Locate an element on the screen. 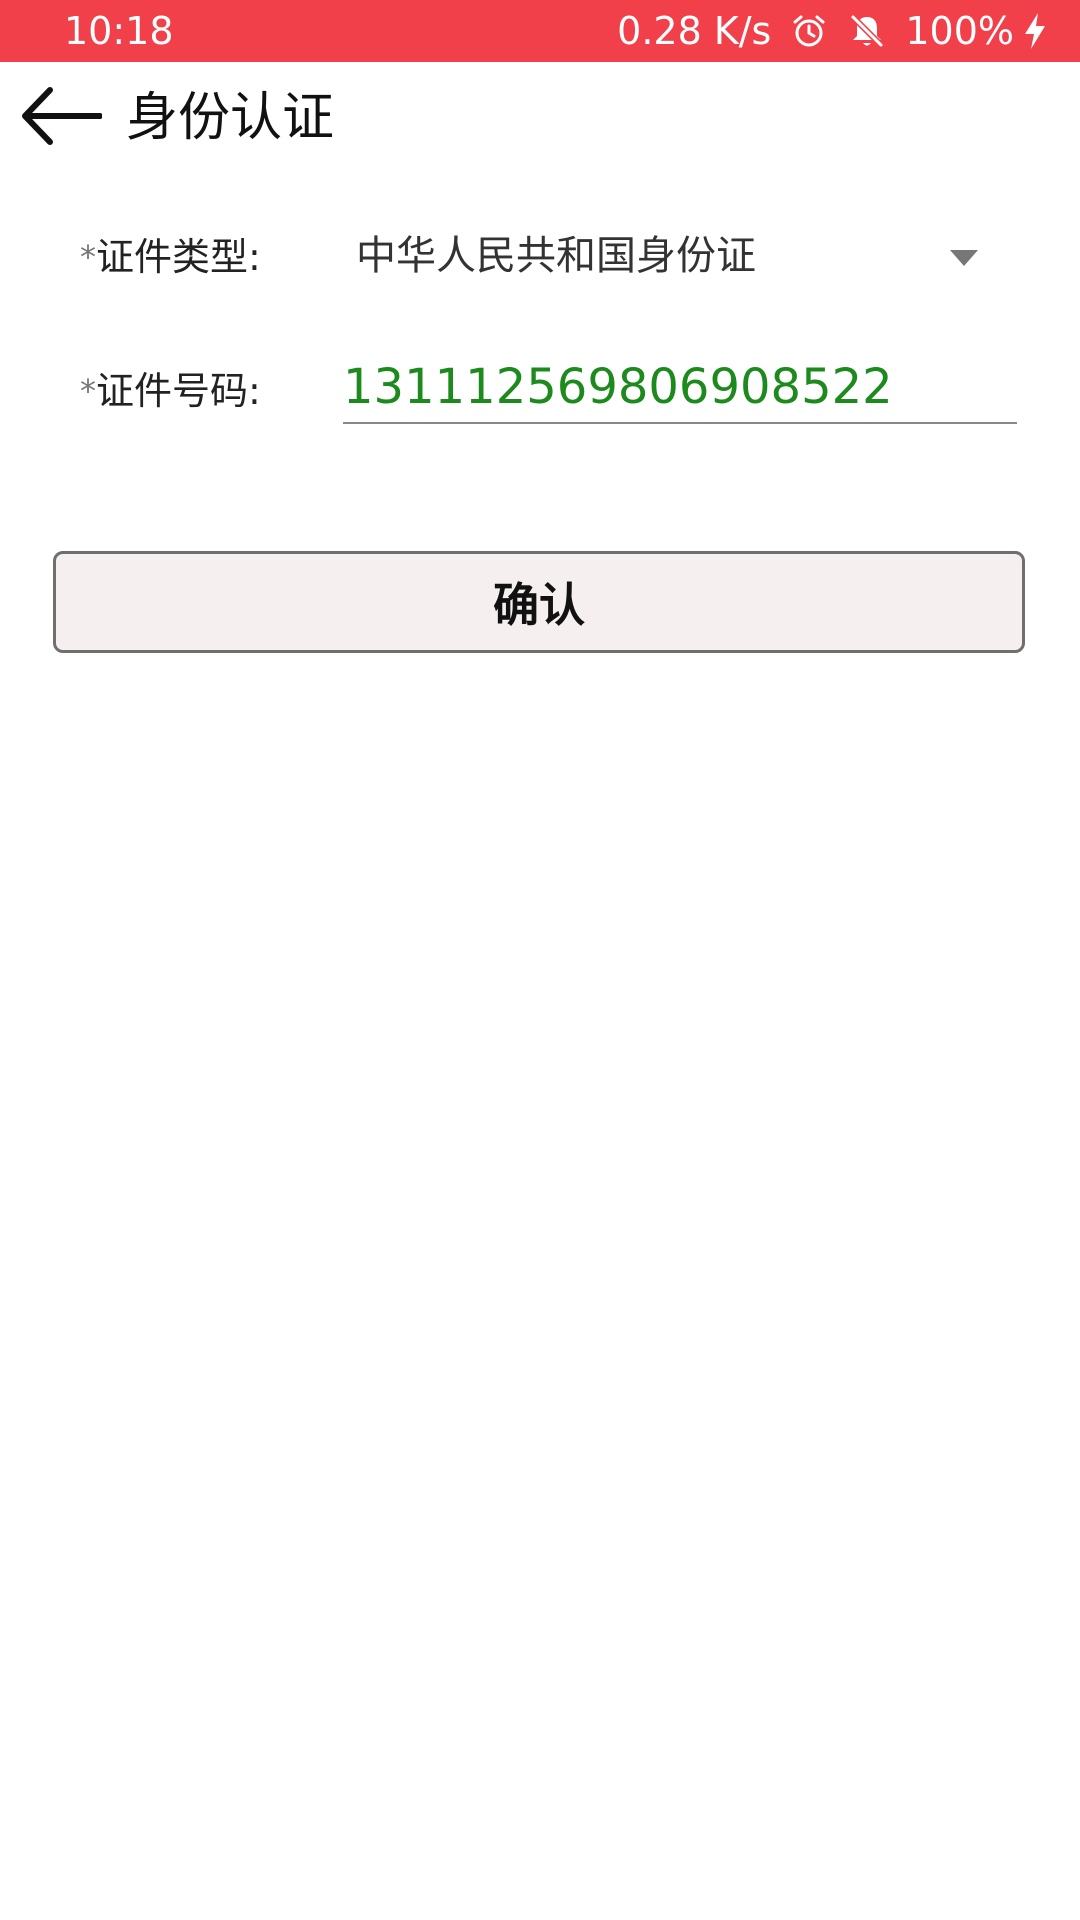 The height and width of the screenshot is (1920, 1080). back-button is located at coordinates (61, 118).